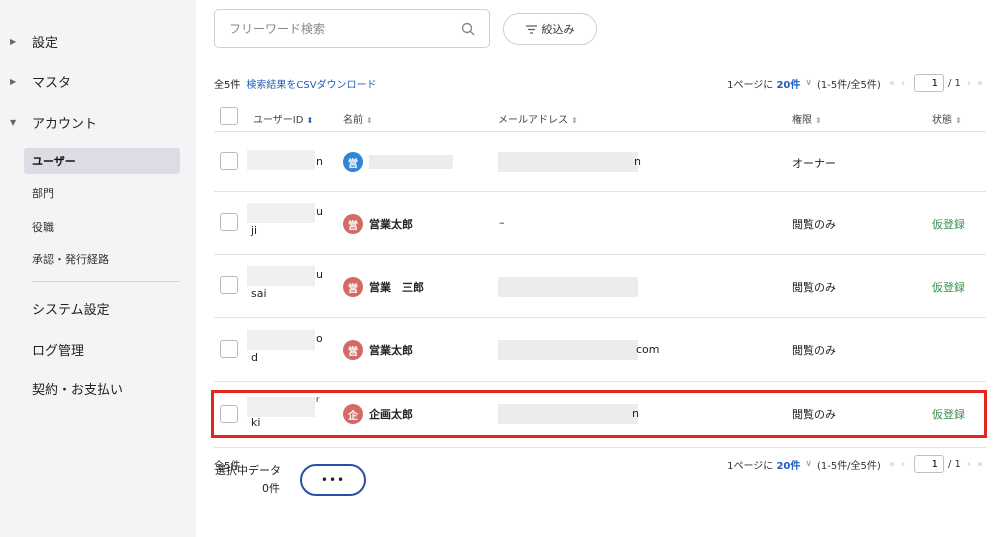 The width and height of the screenshot is (1003, 537). I want to click on sidebar-item-approval-routes: 承認・発行経路, so click(102, 259).